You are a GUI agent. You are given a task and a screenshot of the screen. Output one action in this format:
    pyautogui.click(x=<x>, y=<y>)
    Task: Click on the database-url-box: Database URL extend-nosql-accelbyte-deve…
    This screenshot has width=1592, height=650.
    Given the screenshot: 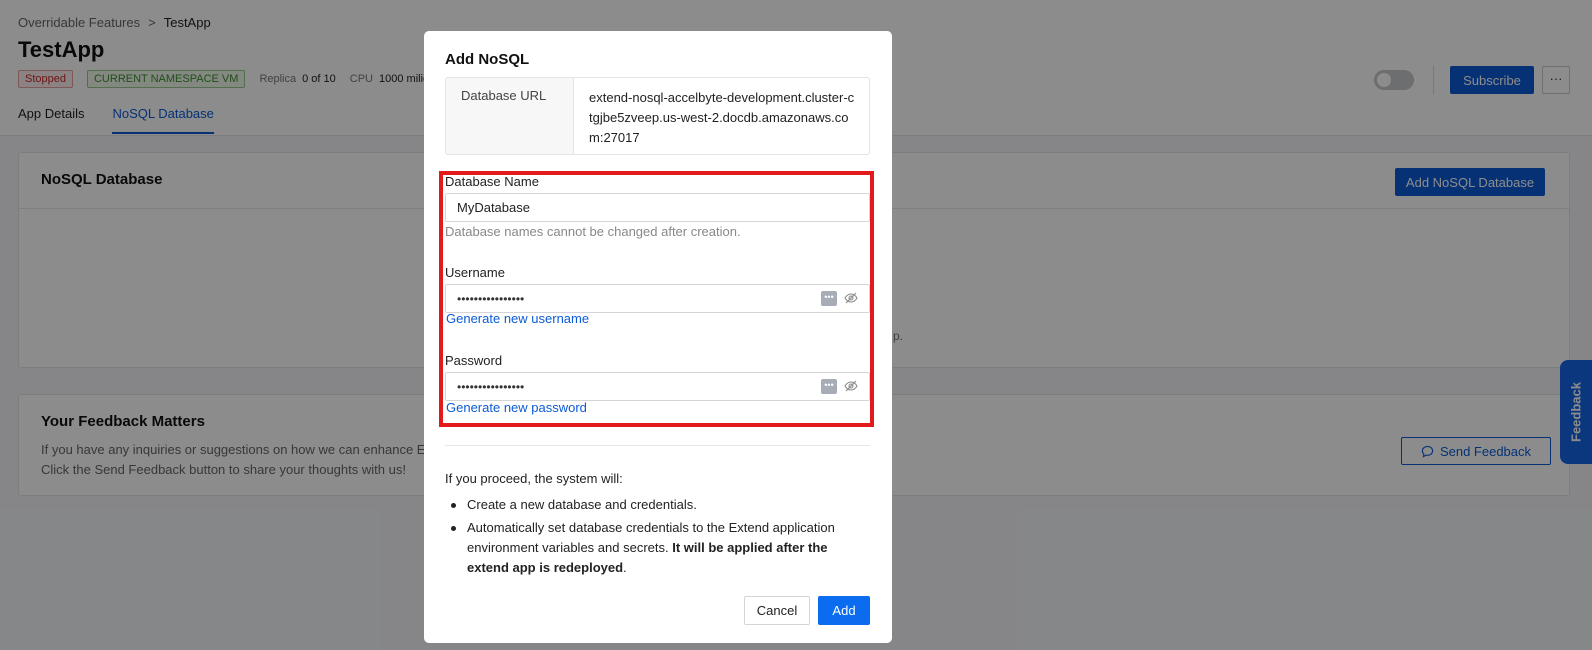 What is the action you would take?
    pyautogui.click(x=657, y=116)
    